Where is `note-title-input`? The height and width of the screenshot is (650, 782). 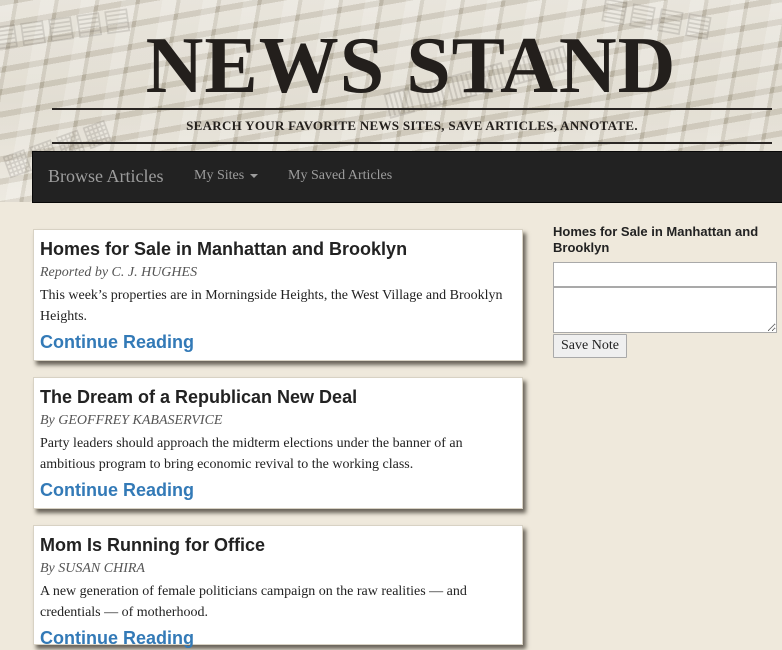
note-title-input is located at coordinates (665, 274).